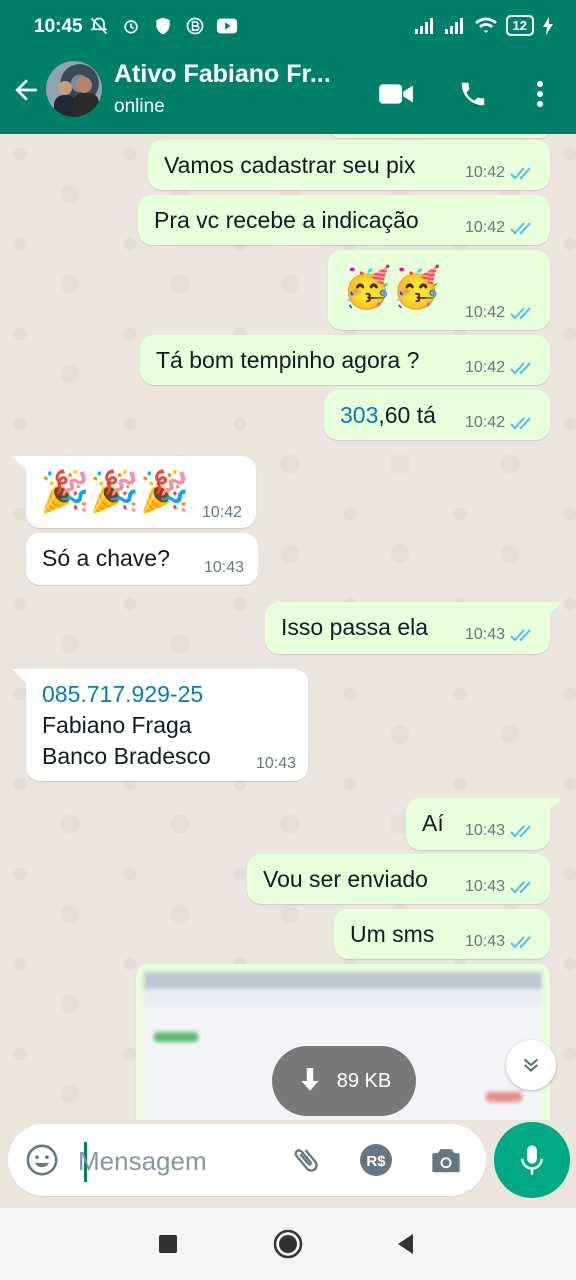  What do you see at coordinates (227, 26) in the screenshot?
I see `youtube-icon` at bounding box center [227, 26].